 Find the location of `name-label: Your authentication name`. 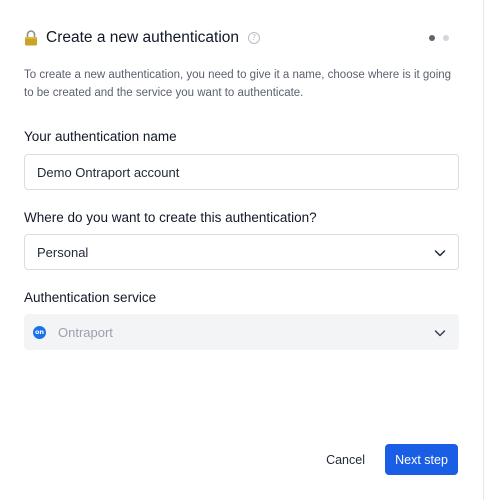

name-label: Your authentication name is located at coordinates (100, 136).